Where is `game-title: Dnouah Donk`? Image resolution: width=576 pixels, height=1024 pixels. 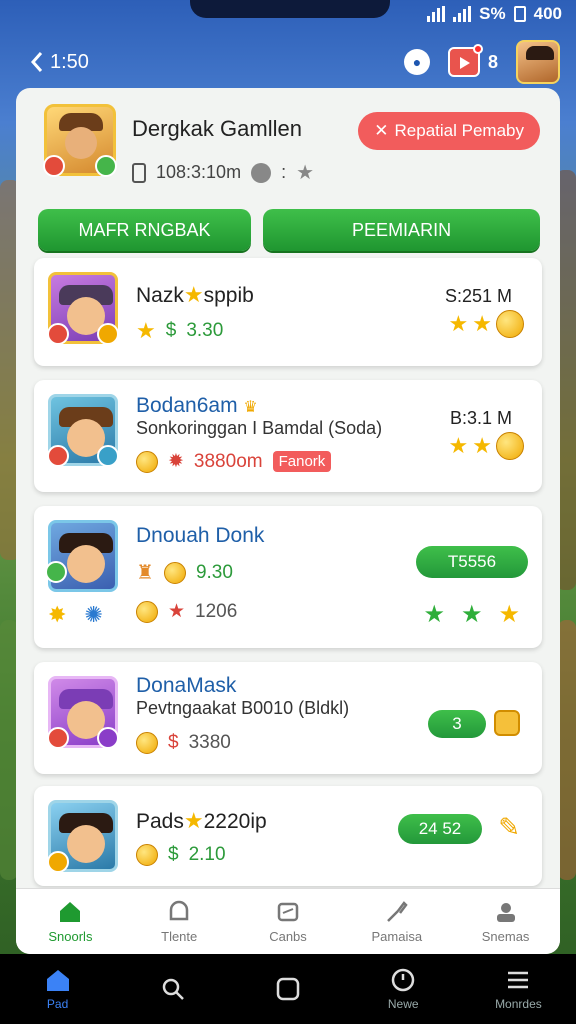
game-title: Dnouah Donk is located at coordinates (200, 535).